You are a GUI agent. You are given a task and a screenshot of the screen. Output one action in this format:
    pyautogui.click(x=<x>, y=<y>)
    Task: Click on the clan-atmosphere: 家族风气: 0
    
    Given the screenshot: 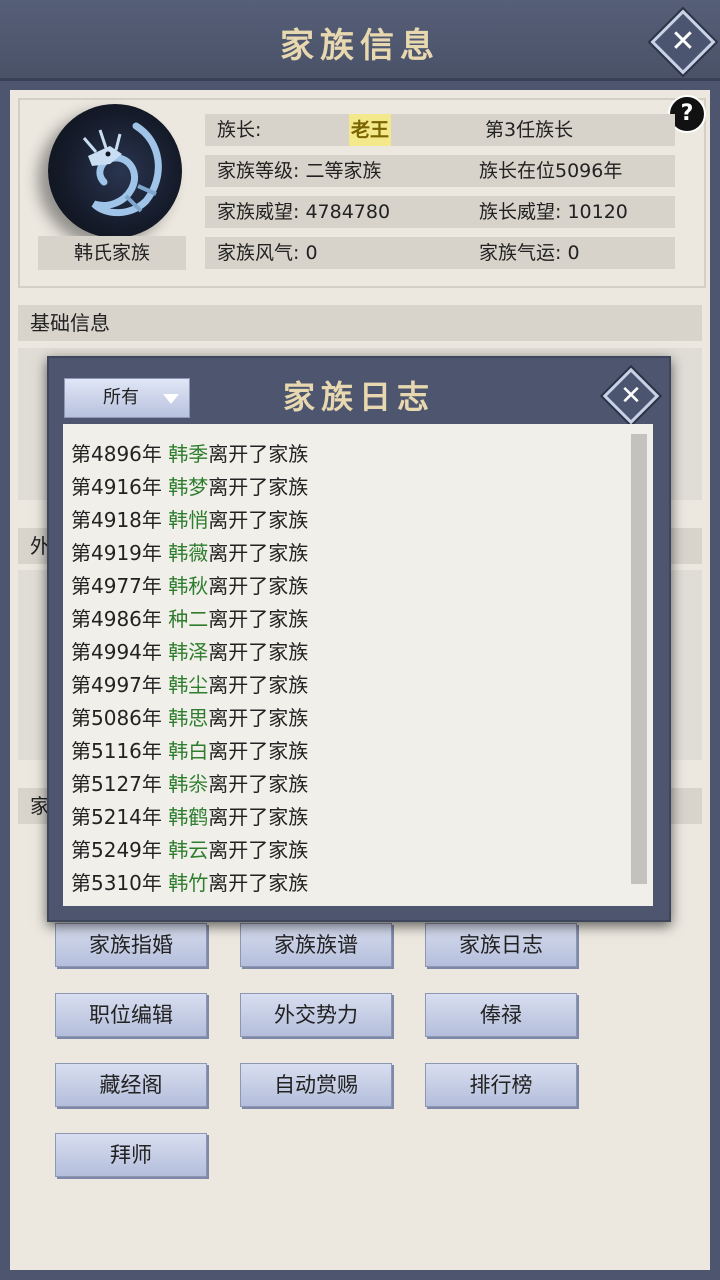 What is the action you would take?
    pyautogui.click(x=267, y=253)
    